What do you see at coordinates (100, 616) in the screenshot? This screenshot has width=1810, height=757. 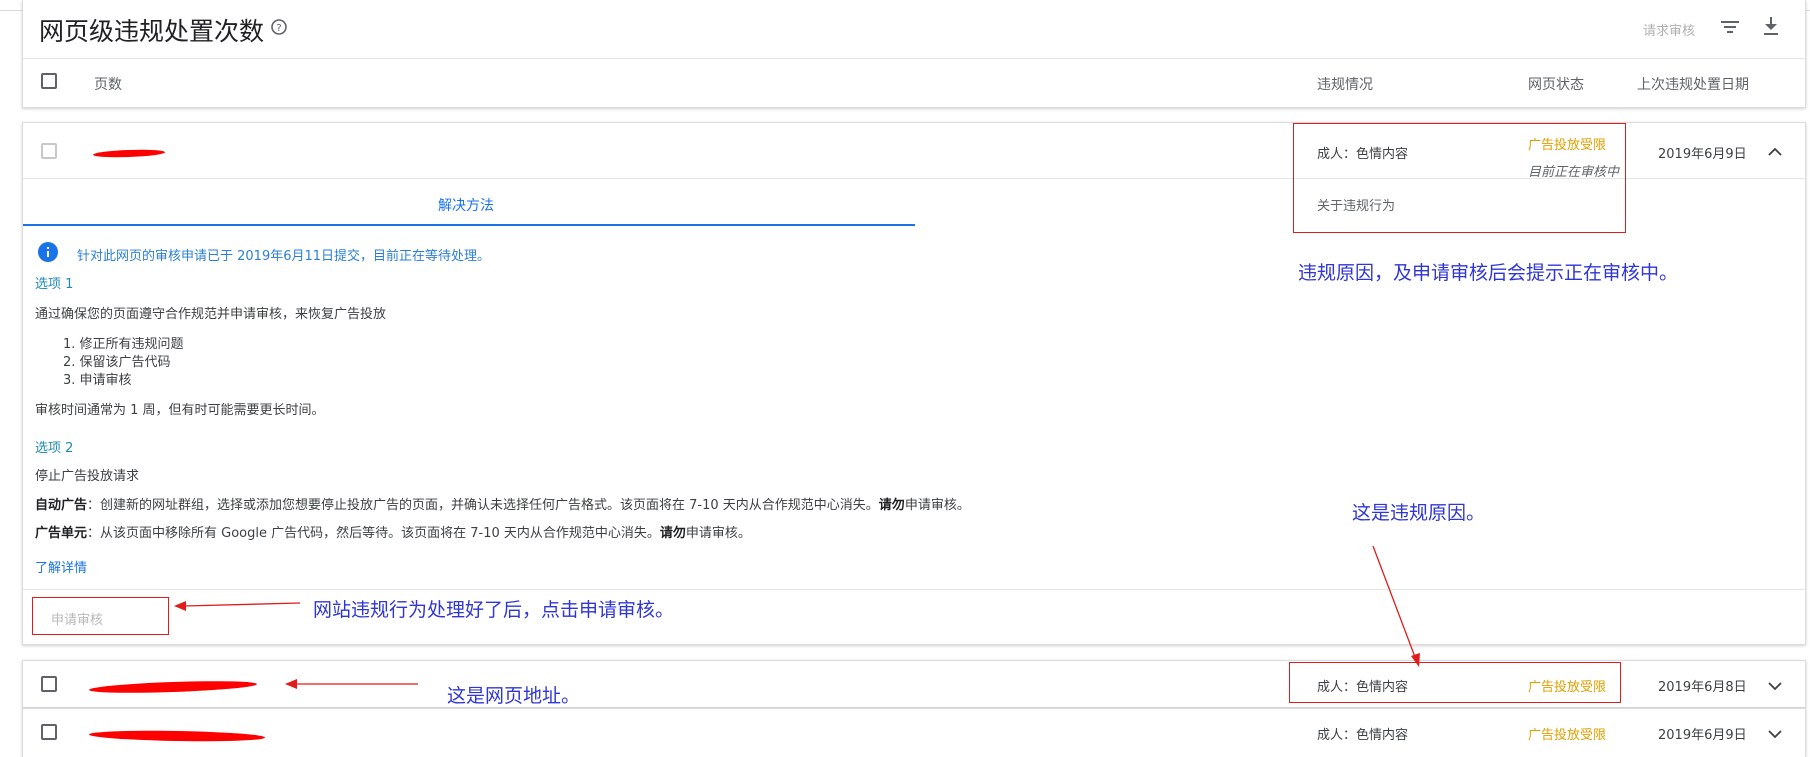 I see `annotation-box-apply` at bounding box center [100, 616].